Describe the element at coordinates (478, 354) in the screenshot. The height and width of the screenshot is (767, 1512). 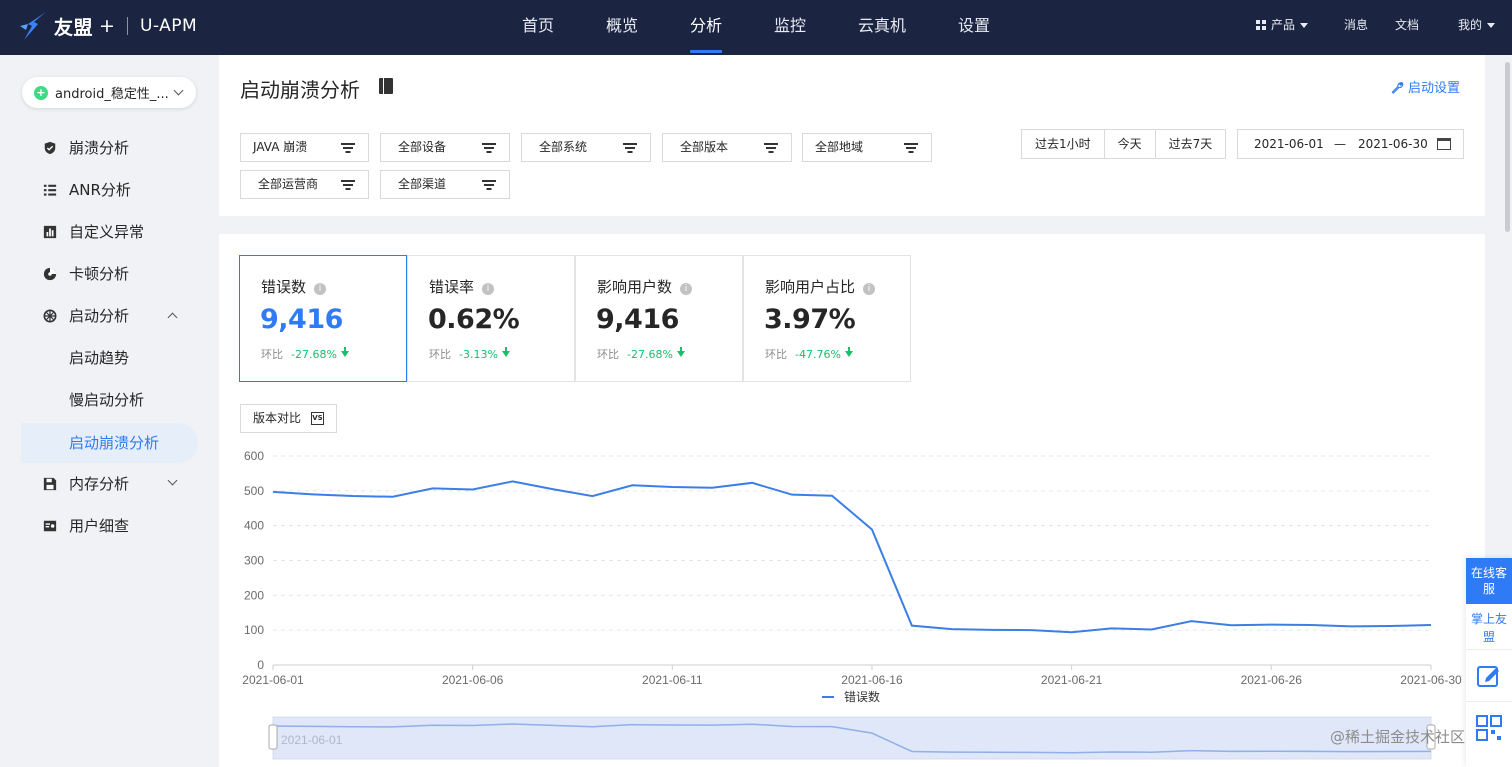
I see `metric-delta: -3.13%` at that location.